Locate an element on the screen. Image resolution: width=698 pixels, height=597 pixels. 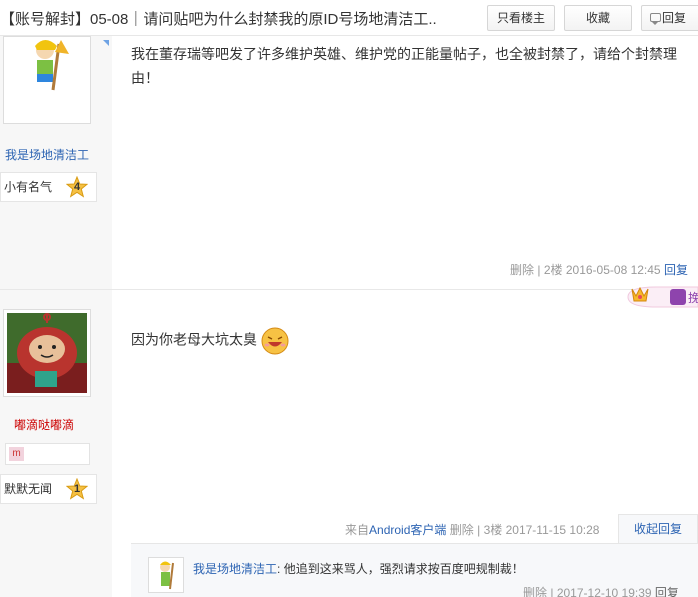
chat-bubble-icon is located at coordinates (655, 19).